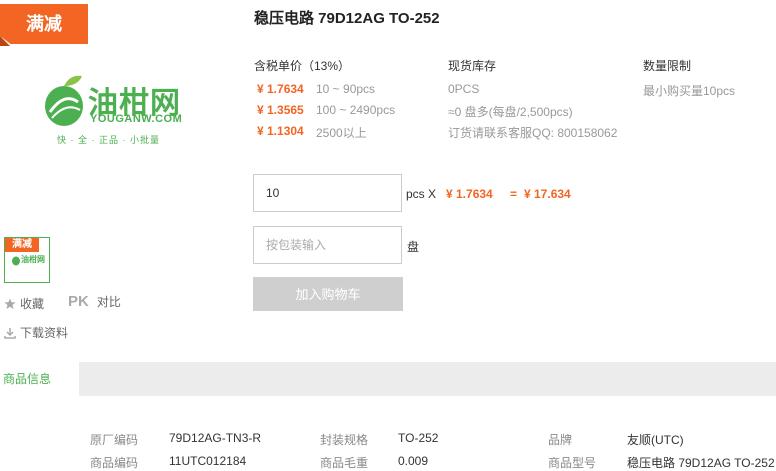  I want to click on tier-price: ¥ 1.3565, so click(280, 110).